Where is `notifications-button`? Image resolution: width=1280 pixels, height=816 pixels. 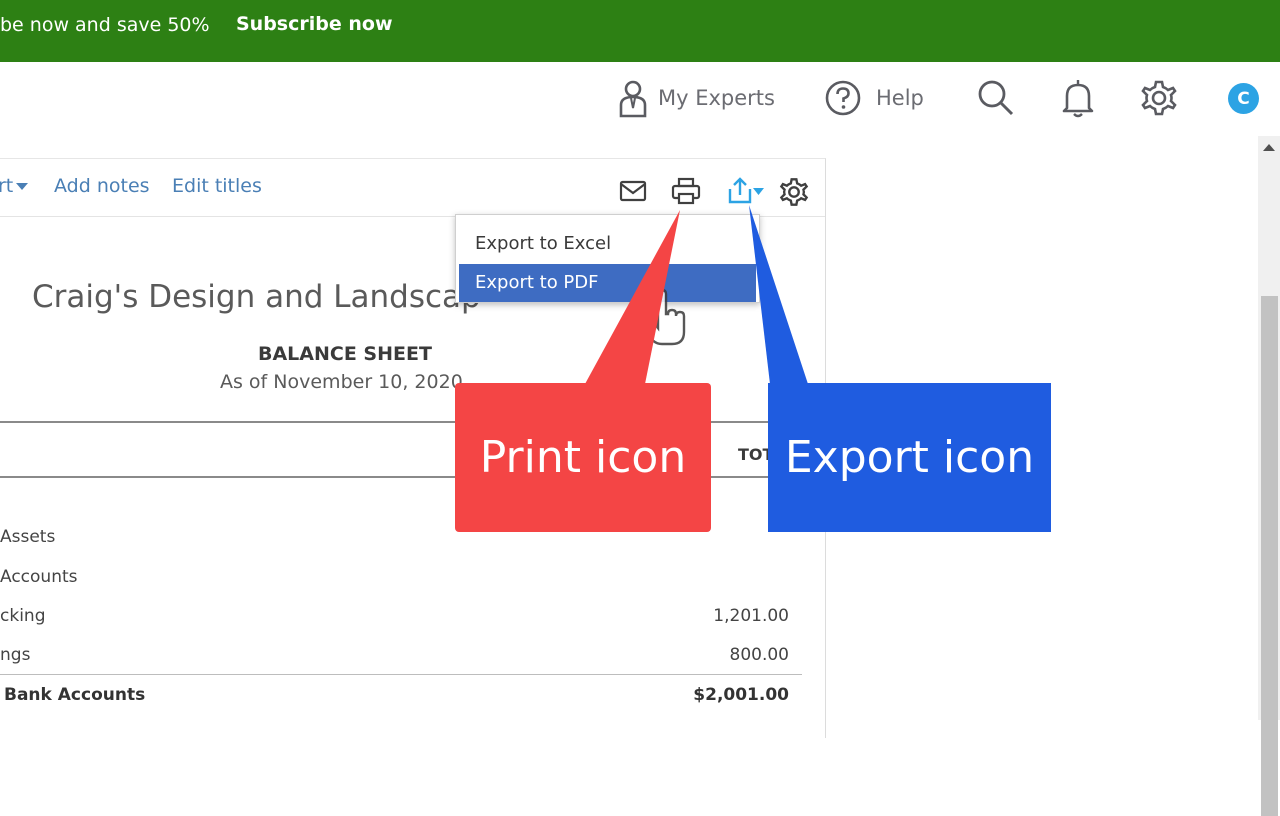
notifications-button is located at coordinates (1078, 98).